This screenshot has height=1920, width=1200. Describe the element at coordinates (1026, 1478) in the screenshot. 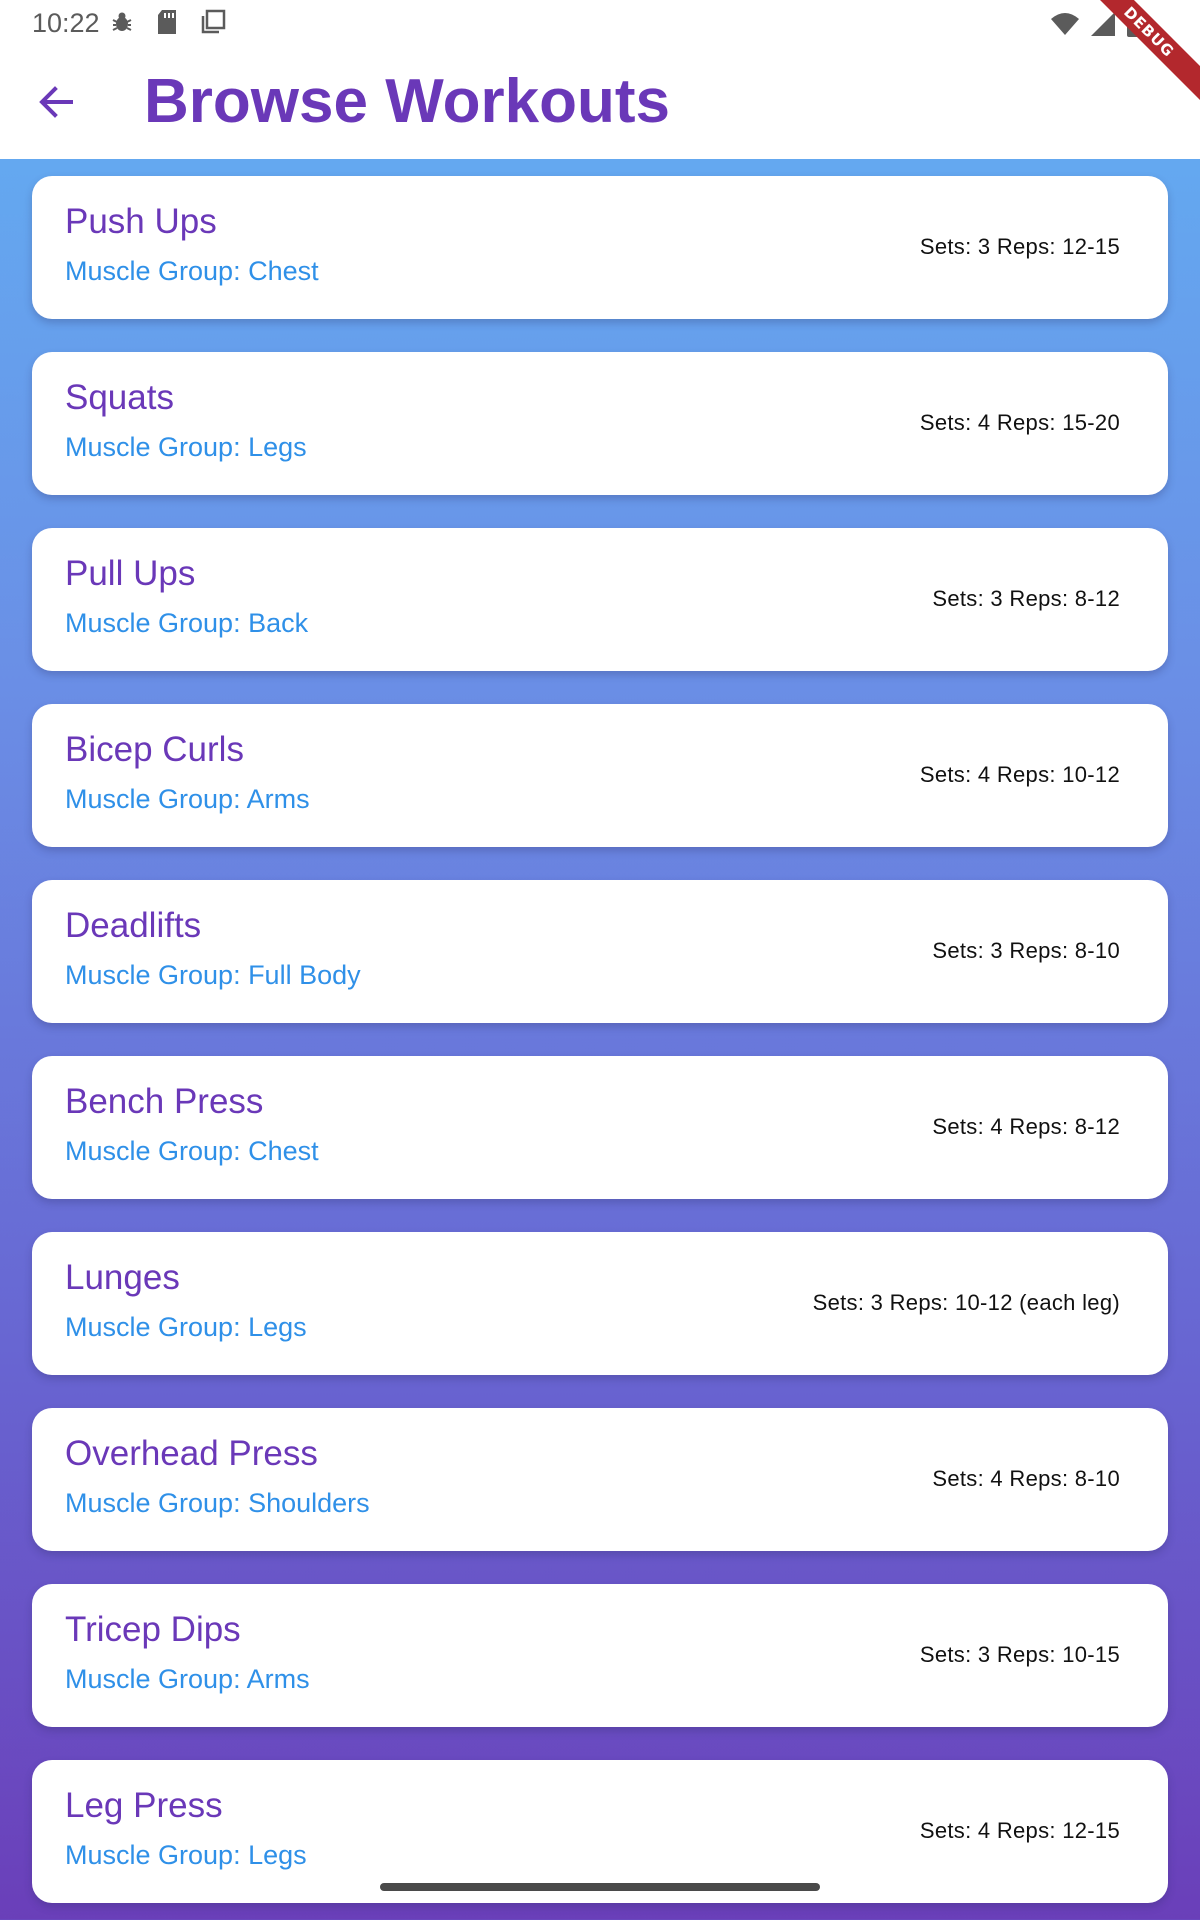

I see `workout-sets-reps: Sets: 4 Reps: 8-10` at that location.